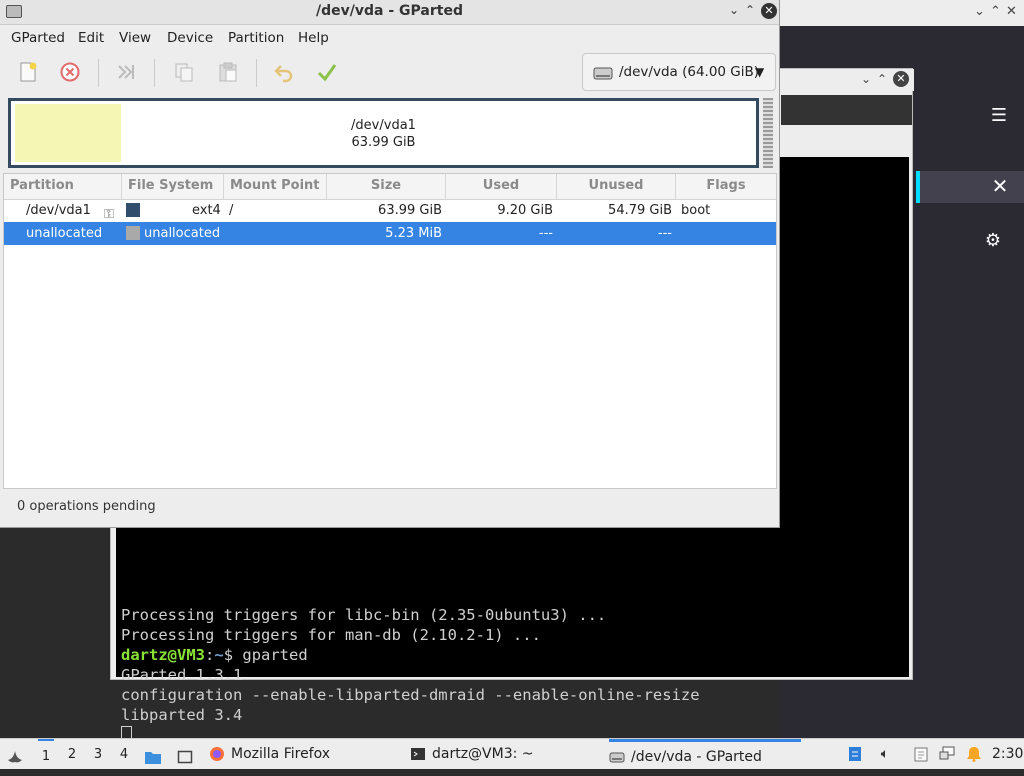 This screenshot has height=776, width=1024. I want to click on task-firefox: Mozilla Firefox, so click(304, 754).